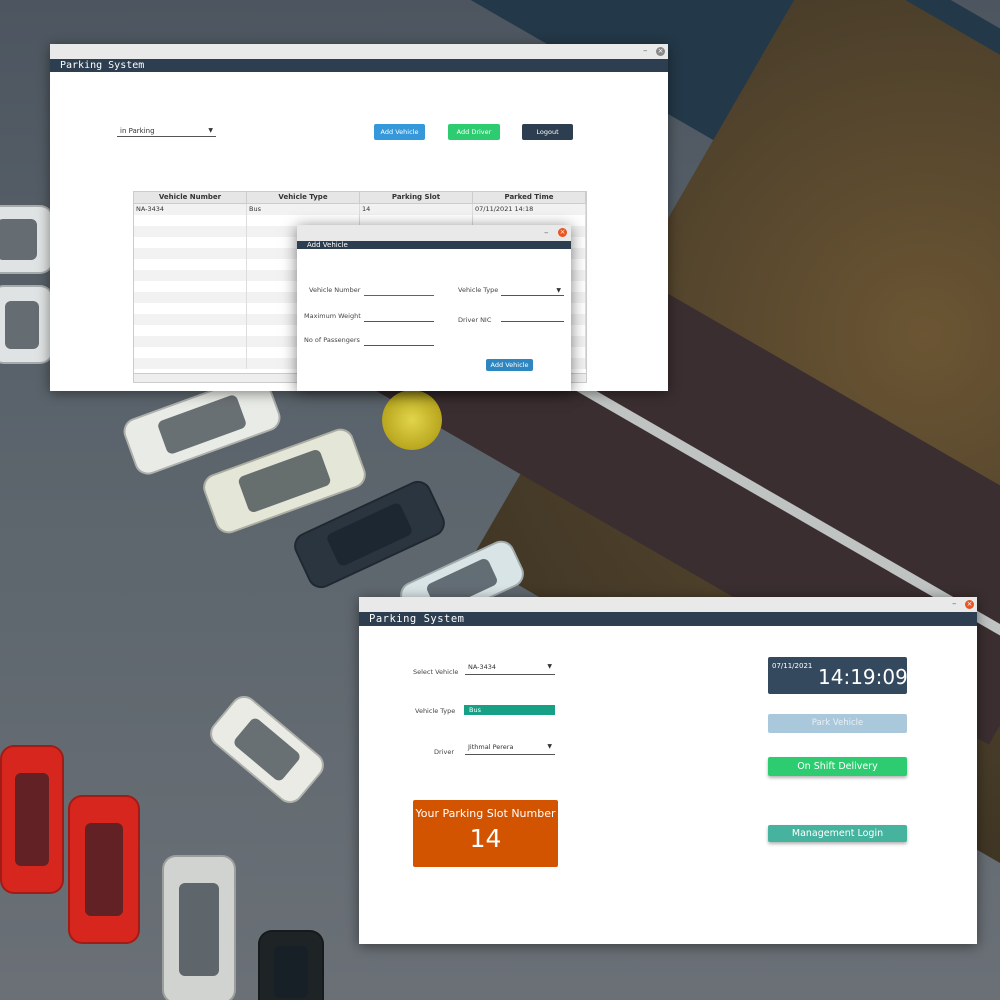 The image size is (1000, 1000). Describe the element at coordinates (434, 233) in the screenshot. I see `dialog-title-bar: – ×` at that location.